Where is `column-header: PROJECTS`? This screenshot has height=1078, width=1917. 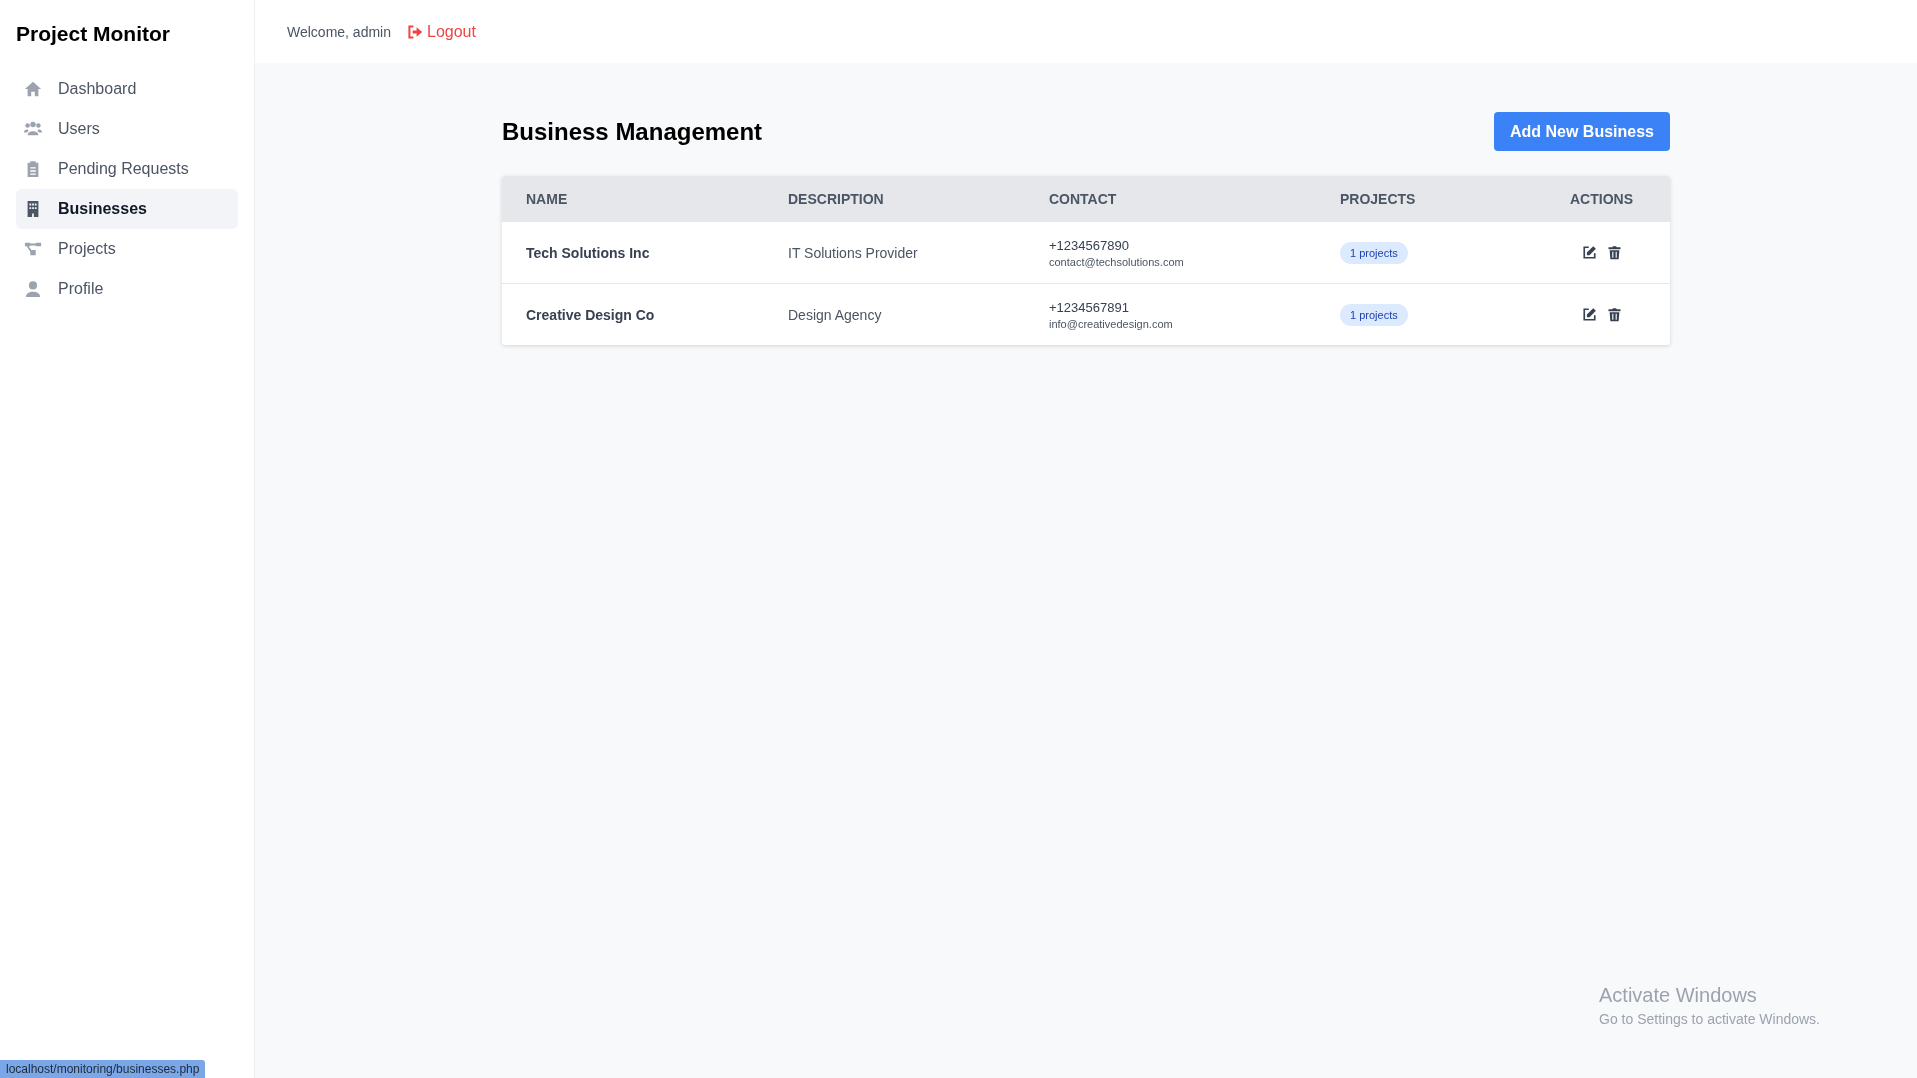
column-header: PROJECTS is located at coordinates (1378, 198).